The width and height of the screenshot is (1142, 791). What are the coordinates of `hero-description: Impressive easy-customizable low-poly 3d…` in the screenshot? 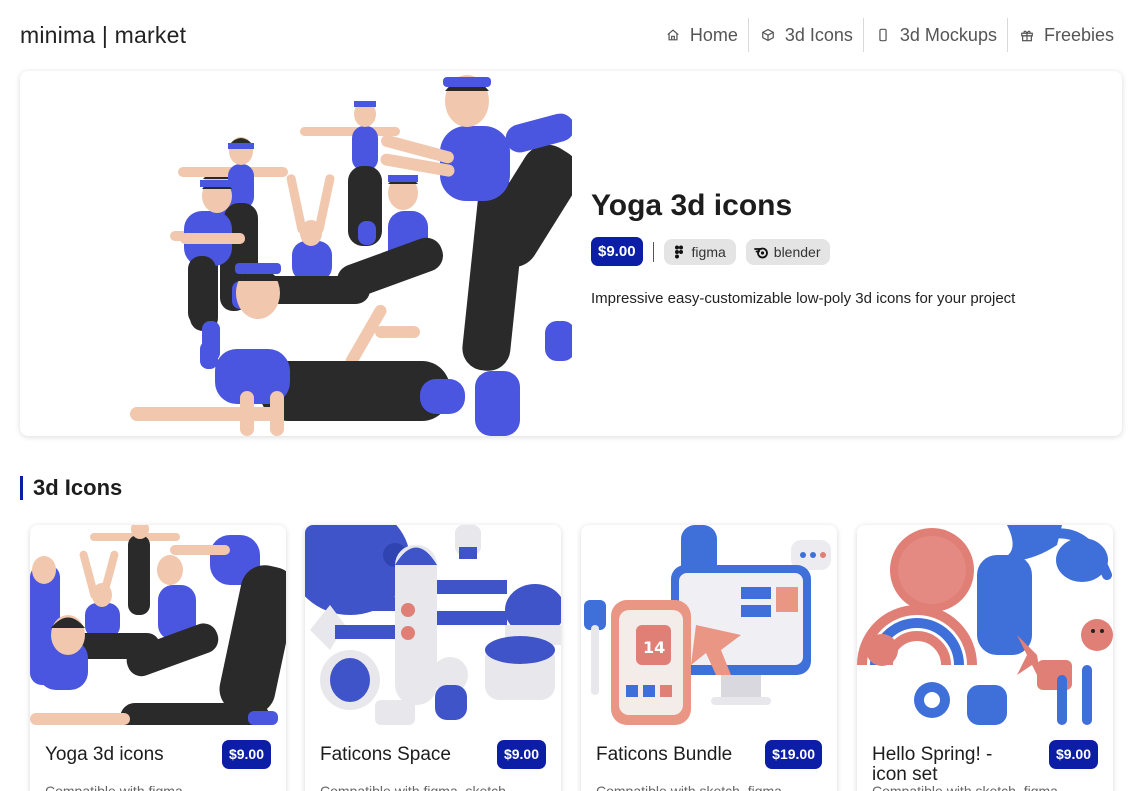 It's located at (803, 298).